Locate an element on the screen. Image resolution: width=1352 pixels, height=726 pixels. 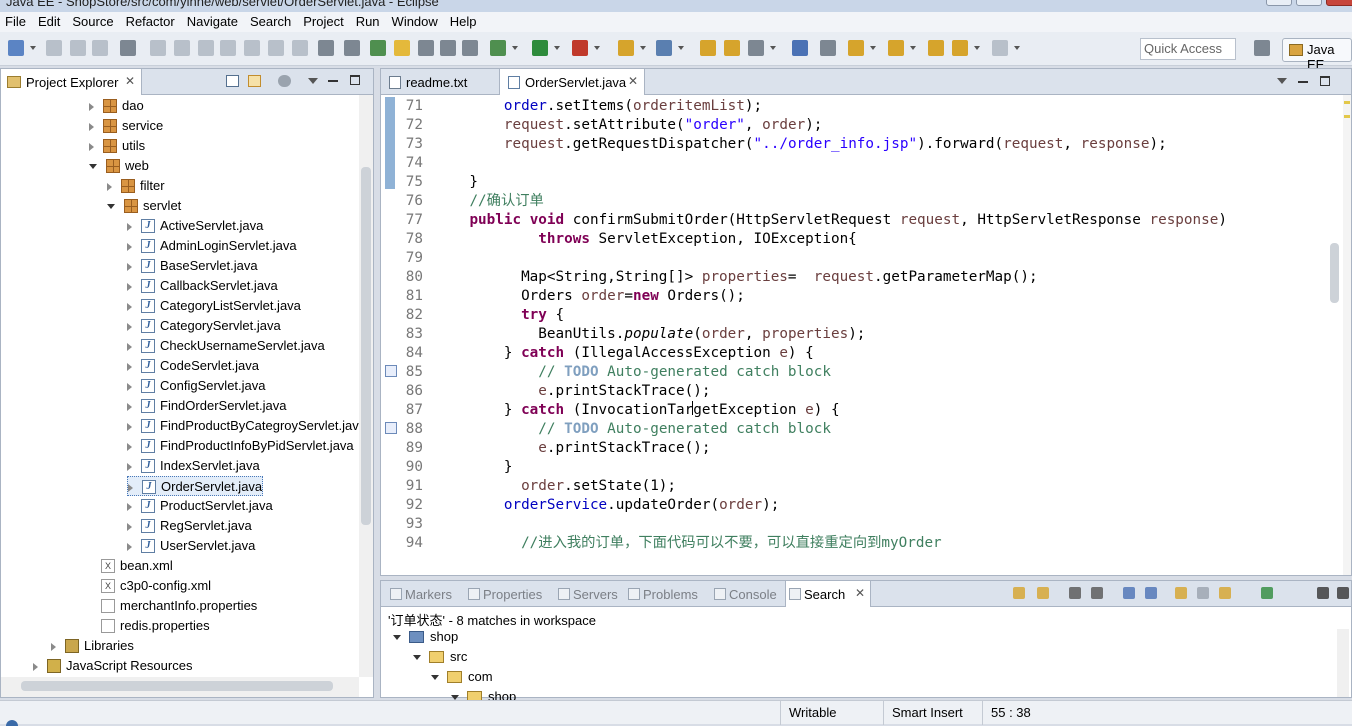
previous-match-icon is located at coordinates (1043, 593).